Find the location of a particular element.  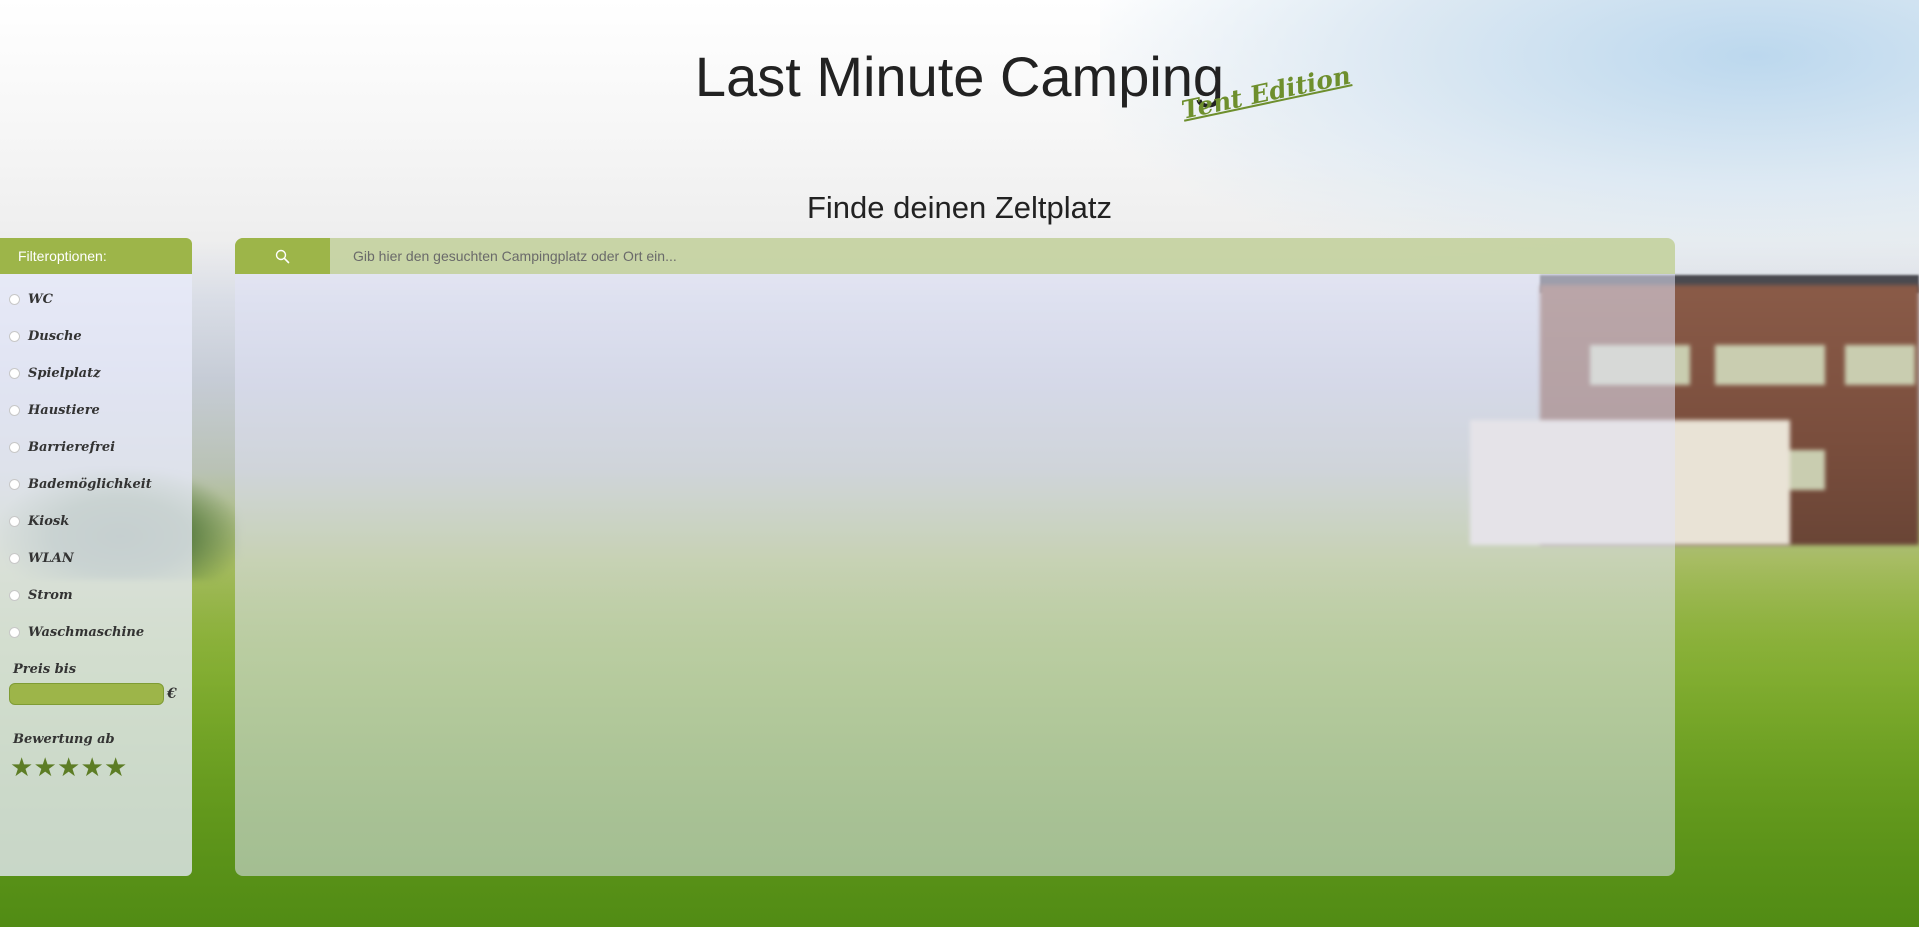

price-label: Preis bis is located at coordinates (45, 669).